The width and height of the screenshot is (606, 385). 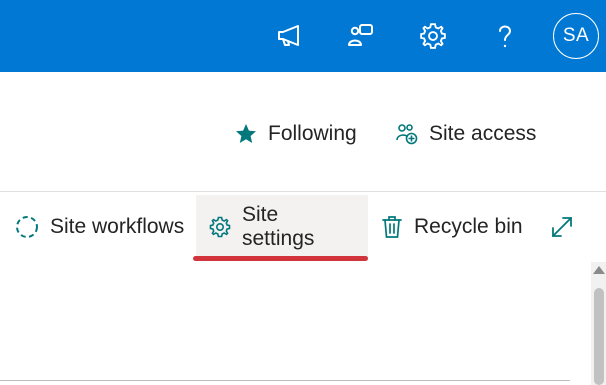 What do you see at coordinates (361, 36) in the screenshot?
I see `chat-icon` at bounding box center [361, 36].